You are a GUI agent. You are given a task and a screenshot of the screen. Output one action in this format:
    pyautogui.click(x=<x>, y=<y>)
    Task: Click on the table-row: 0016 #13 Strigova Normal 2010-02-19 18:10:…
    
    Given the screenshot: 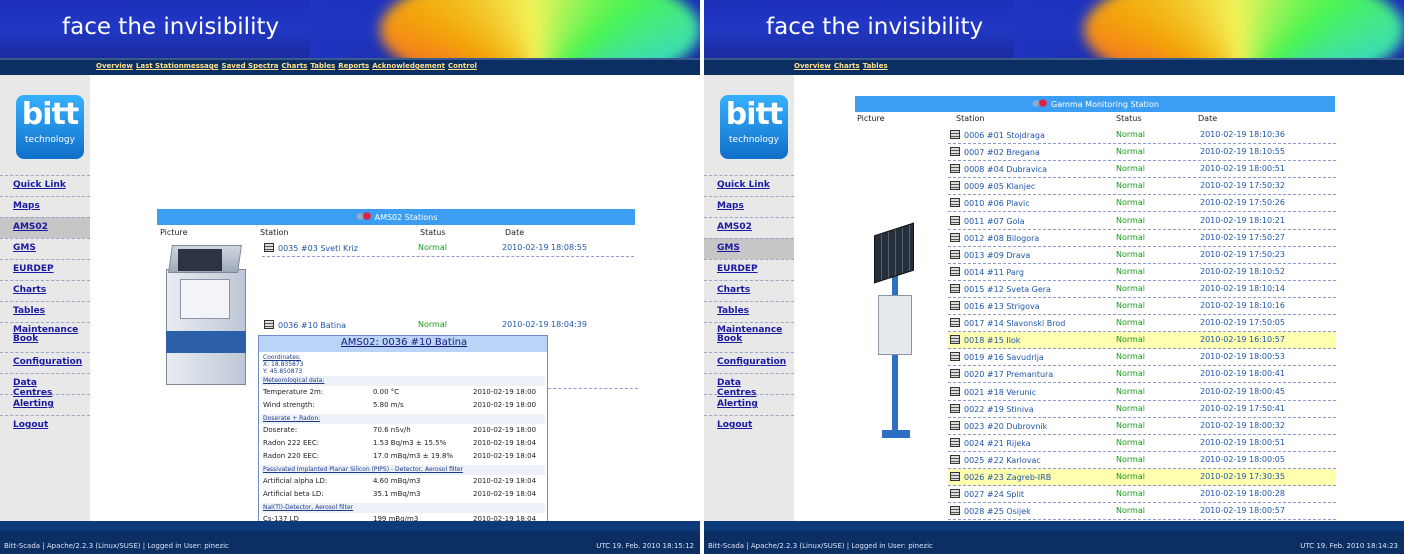 What is the action you would take?
    pyautogui.click(x=1142, y=306)
    